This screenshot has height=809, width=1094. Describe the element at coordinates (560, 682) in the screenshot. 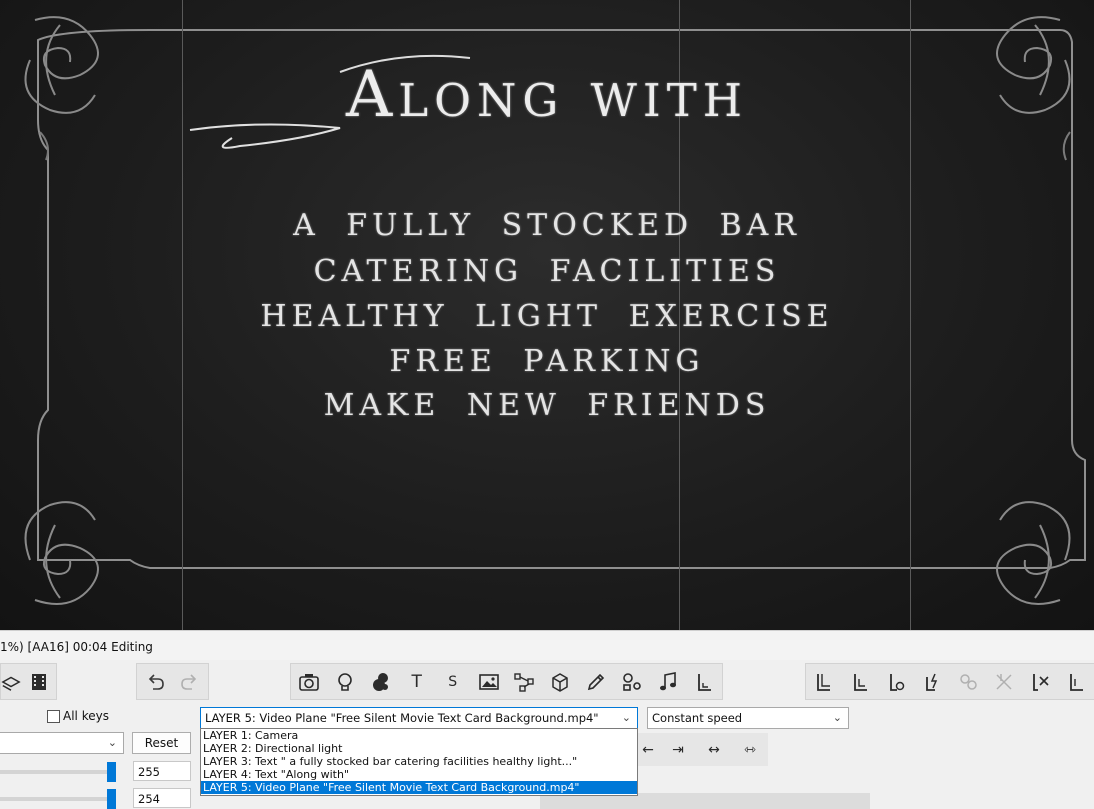

I see `cube-icon` at that location.